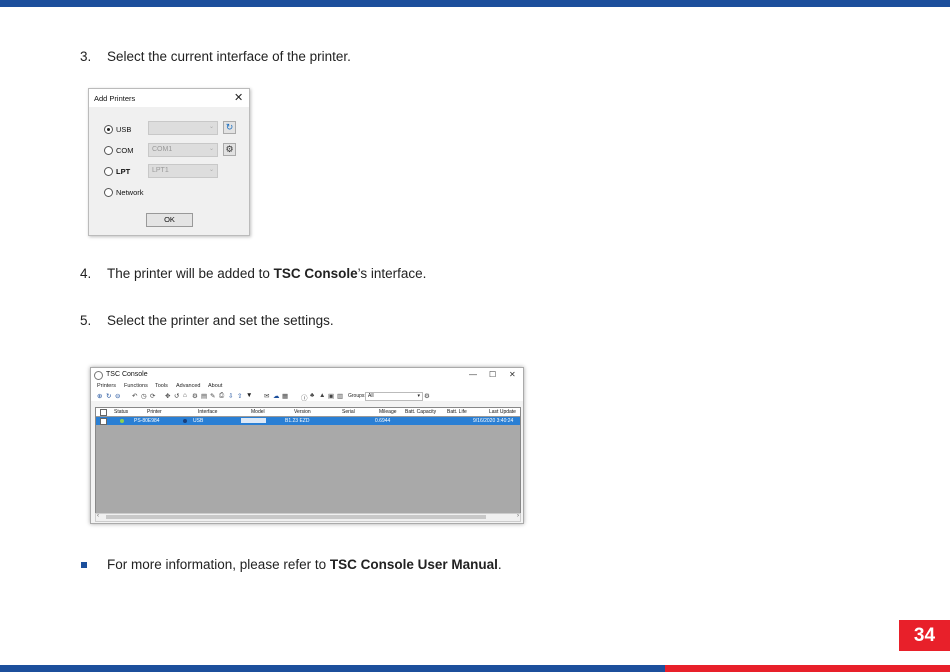 This screenshot has height=672, width=950. Describe the element at coordinates (108, 192) in the screenshot. I see `network-radio` at that location.